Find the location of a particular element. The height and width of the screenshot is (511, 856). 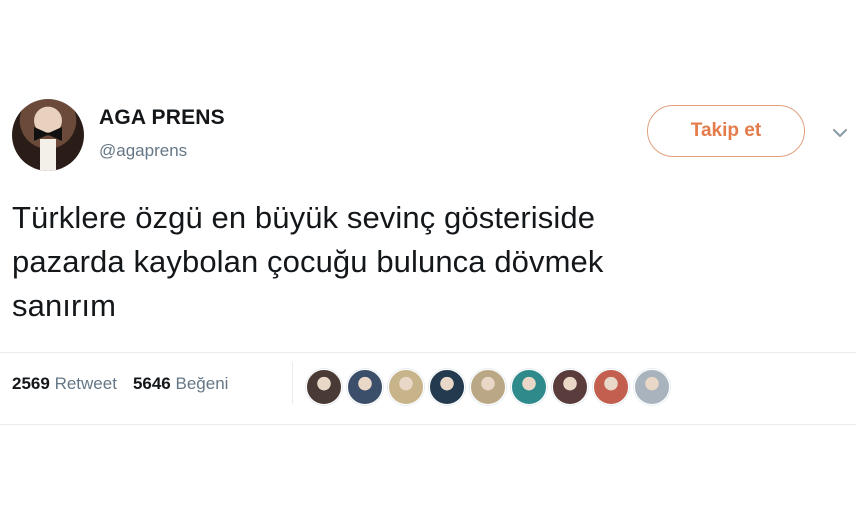

like-stat: 5646 Beğeni is located at coordinates (181, 384).